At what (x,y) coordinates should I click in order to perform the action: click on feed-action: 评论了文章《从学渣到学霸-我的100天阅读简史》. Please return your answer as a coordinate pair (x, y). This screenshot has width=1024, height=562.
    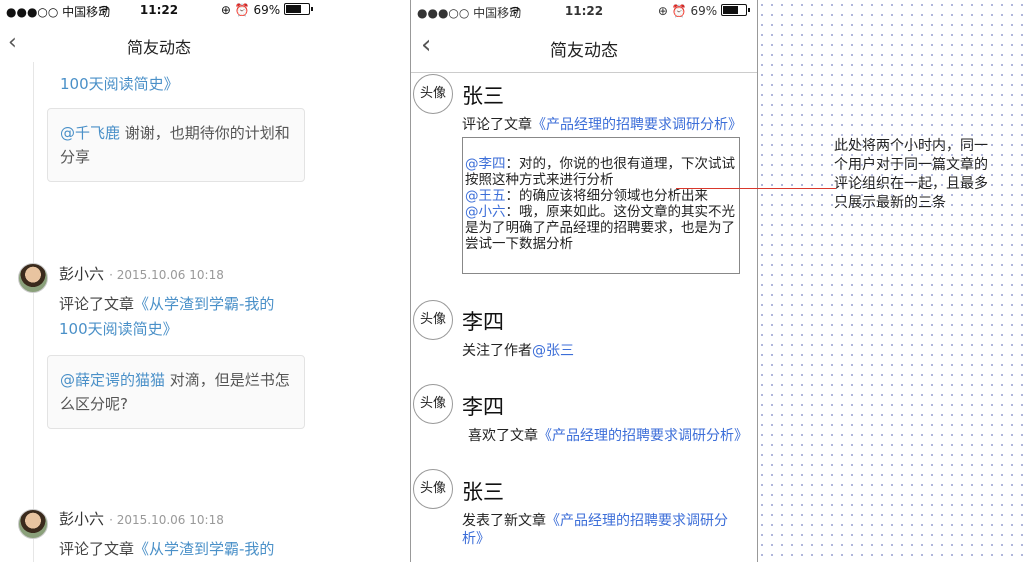
    Looking at the image, I should click on (176, 317).